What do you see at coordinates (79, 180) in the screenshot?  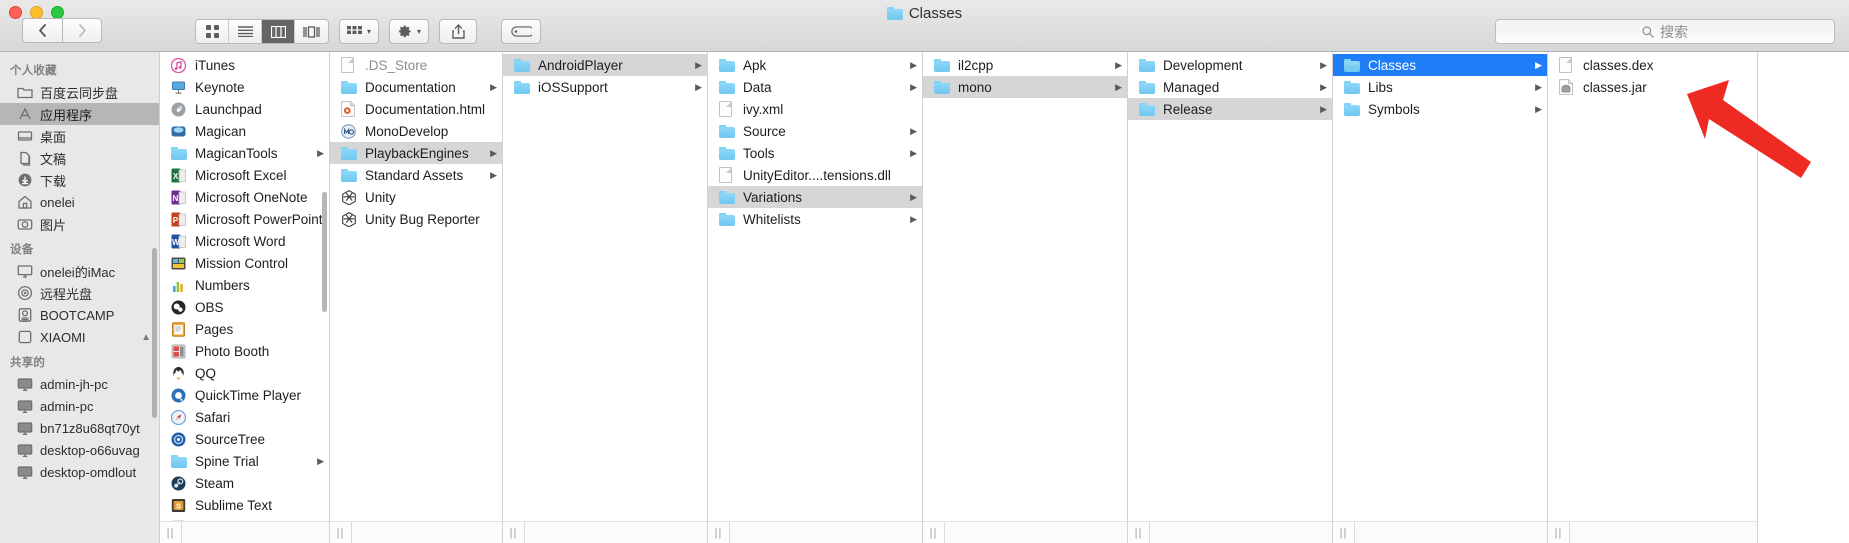 I see `sidebar-item-: 下载` at bounding box center [79, 180].